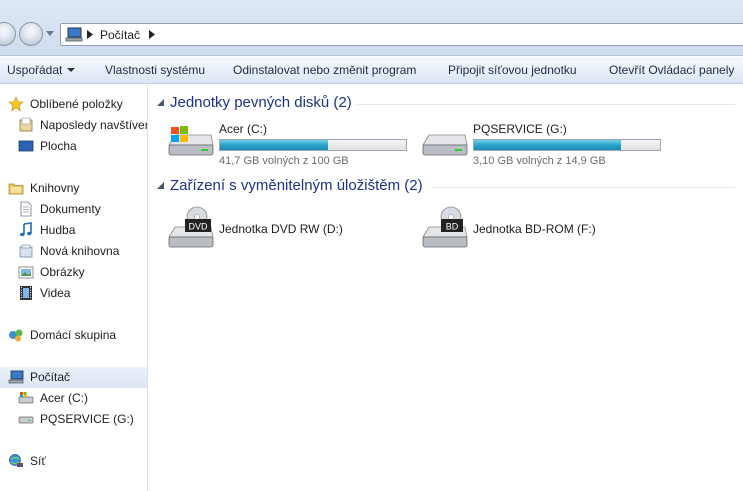  What do you see at coordinates (284, 161) in the screenshot?
I see `drive-free-space: 41,7 GB volných z 100 GB` at bounding box center [284, 161].